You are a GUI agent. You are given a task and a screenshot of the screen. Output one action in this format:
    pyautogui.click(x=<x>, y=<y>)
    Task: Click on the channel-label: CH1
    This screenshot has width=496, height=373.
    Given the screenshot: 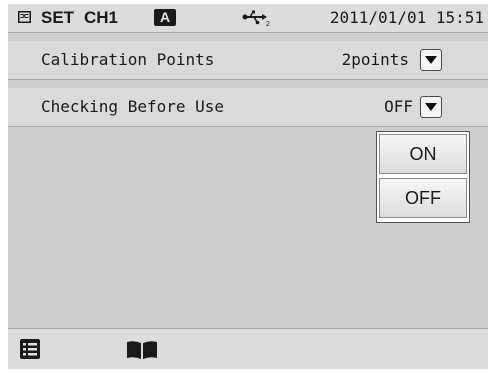 What is the action you would take?
    pyautogui.click(x=101, y=17)
    